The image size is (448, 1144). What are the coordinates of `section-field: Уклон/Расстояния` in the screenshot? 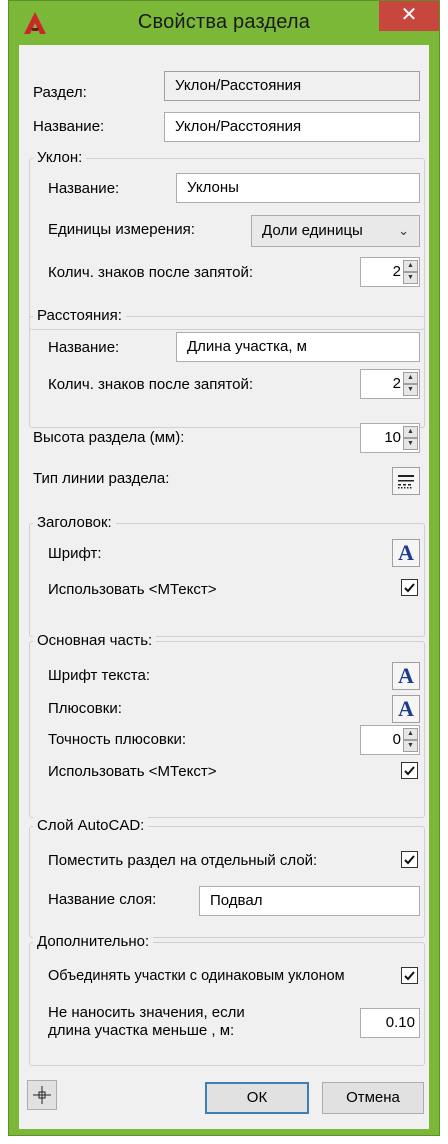 It's located at (292, 86).